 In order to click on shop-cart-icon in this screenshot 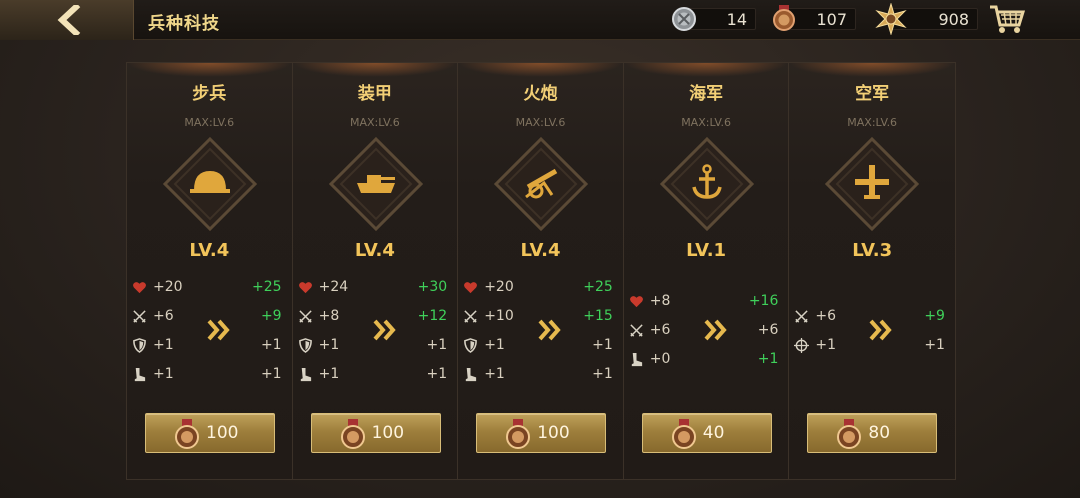, I will do `click(1007, 19)`.